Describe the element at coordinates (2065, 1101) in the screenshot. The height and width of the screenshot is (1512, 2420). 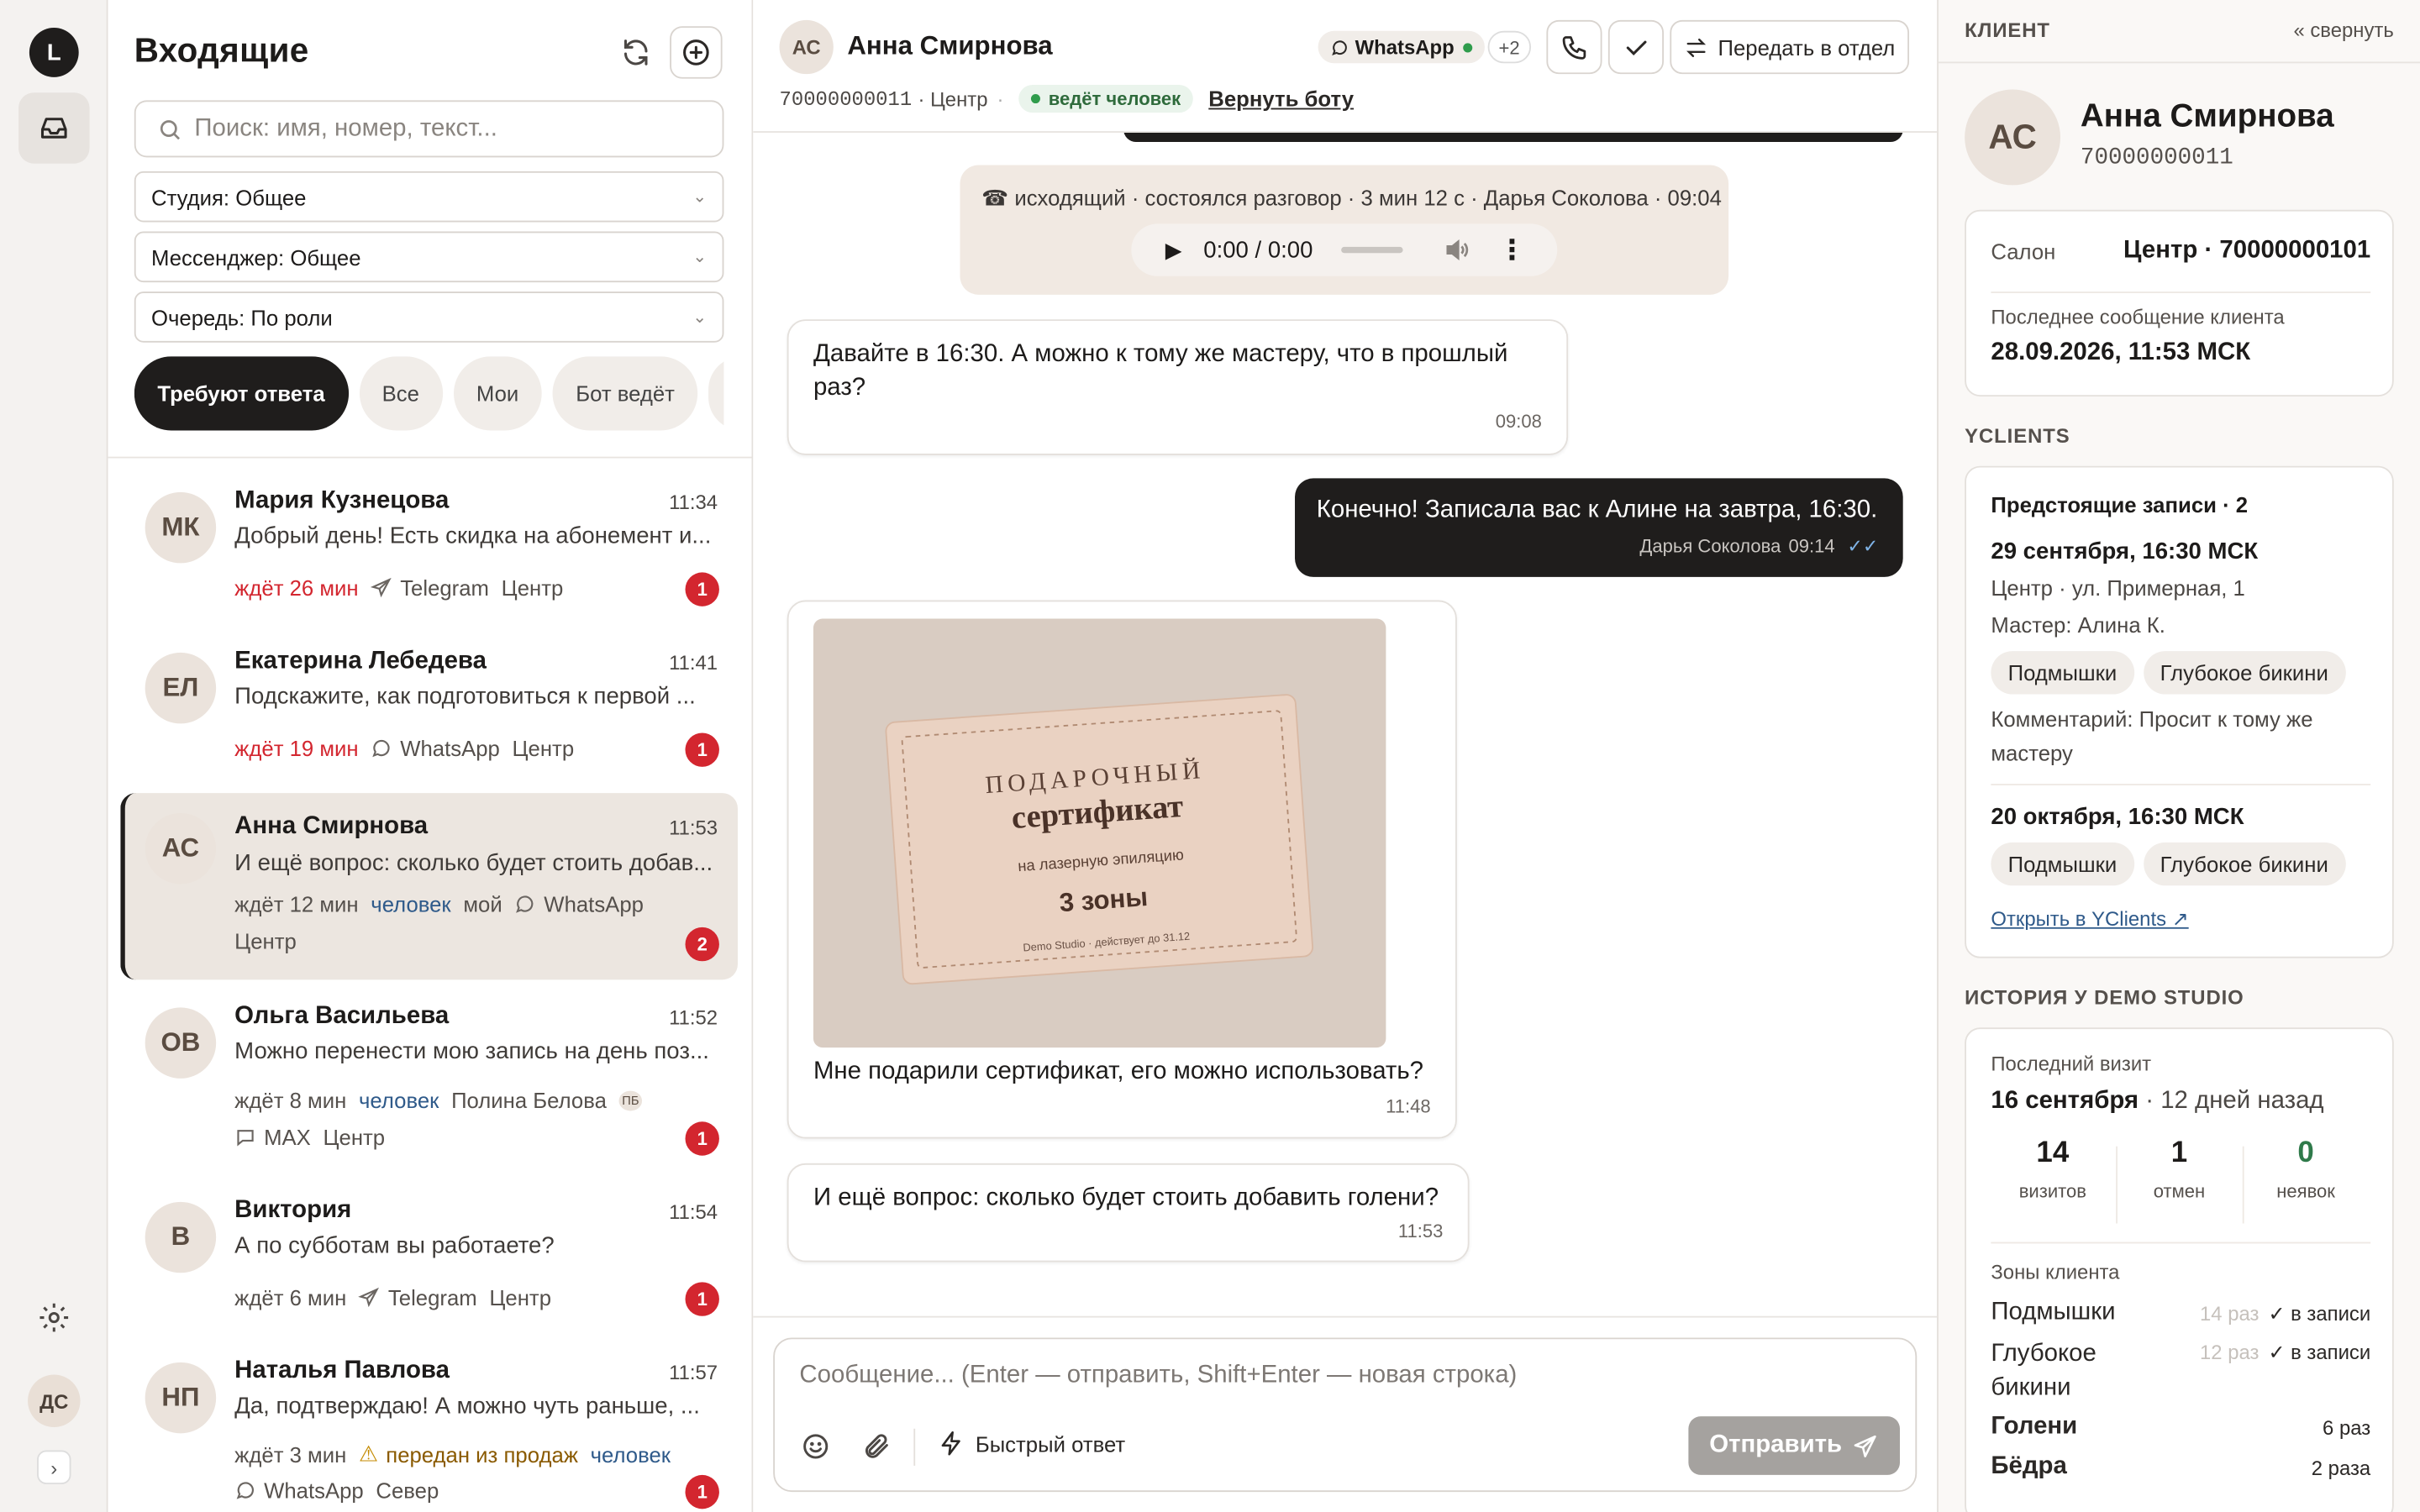
I see `last-visit-date: 16 сентября` at that location.